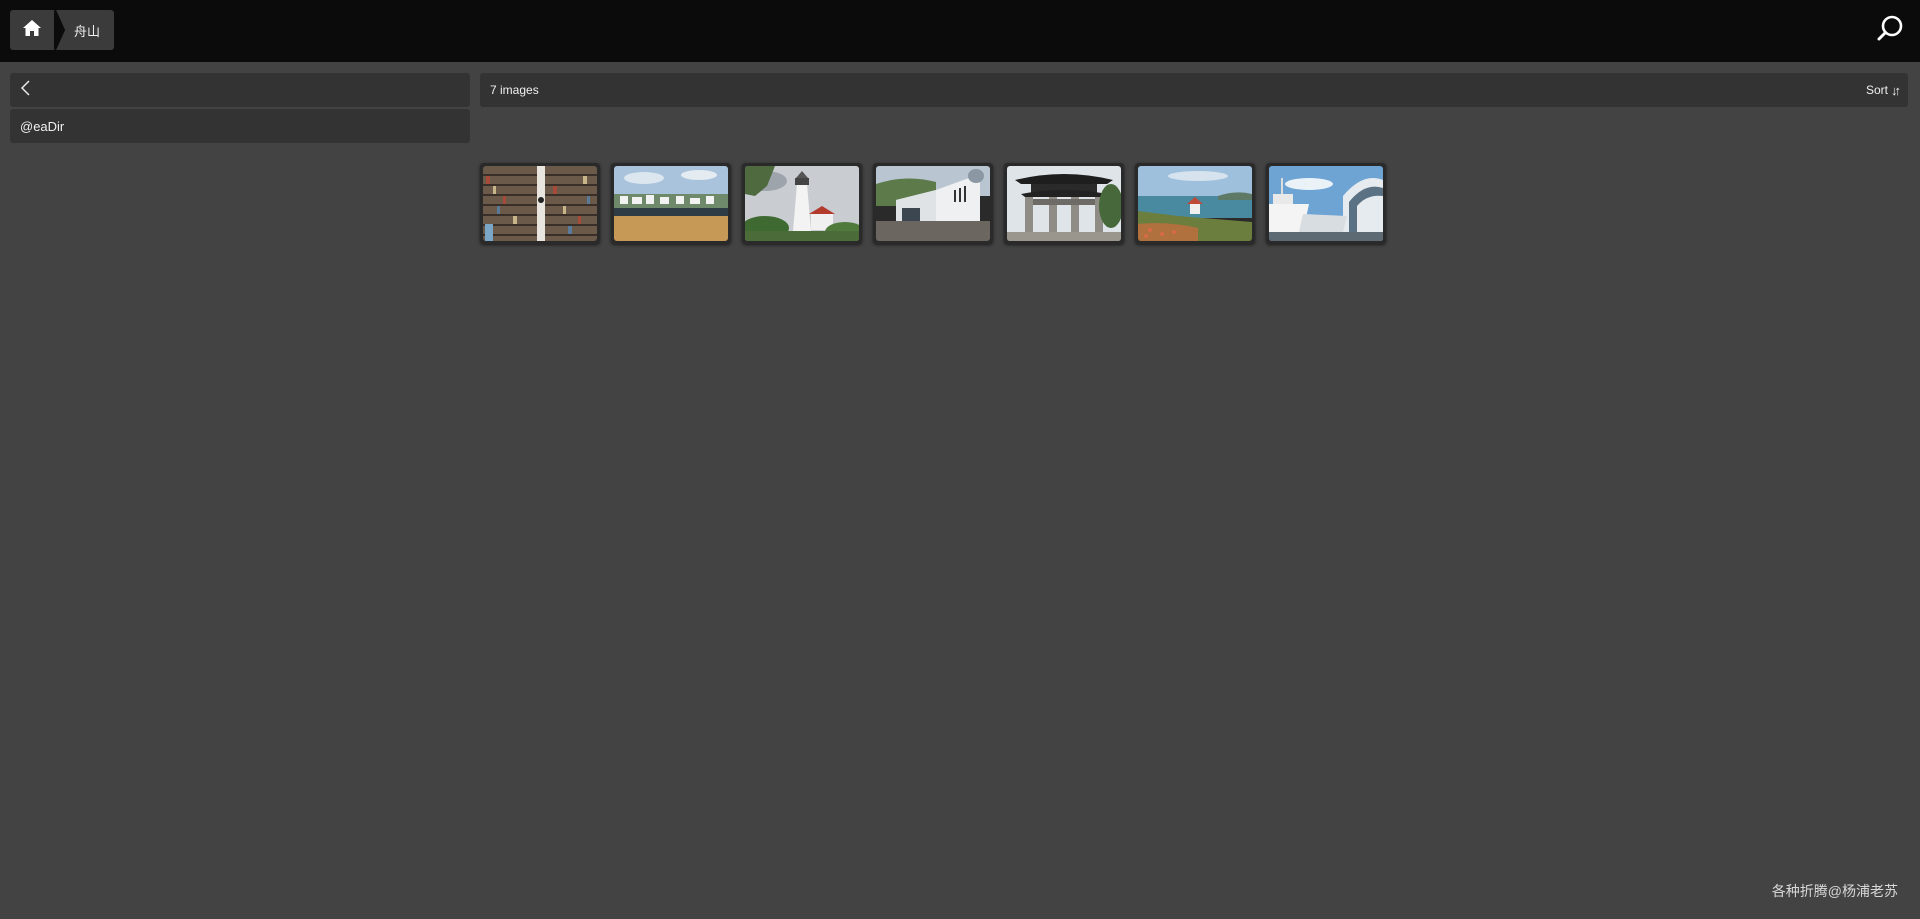 The height and width of the screenshot is (919, 1920). Describe the element at coordinates (1834, 891) in the screenshot. I see `watermark: 各种折腾@杨浦老苏` at that location.